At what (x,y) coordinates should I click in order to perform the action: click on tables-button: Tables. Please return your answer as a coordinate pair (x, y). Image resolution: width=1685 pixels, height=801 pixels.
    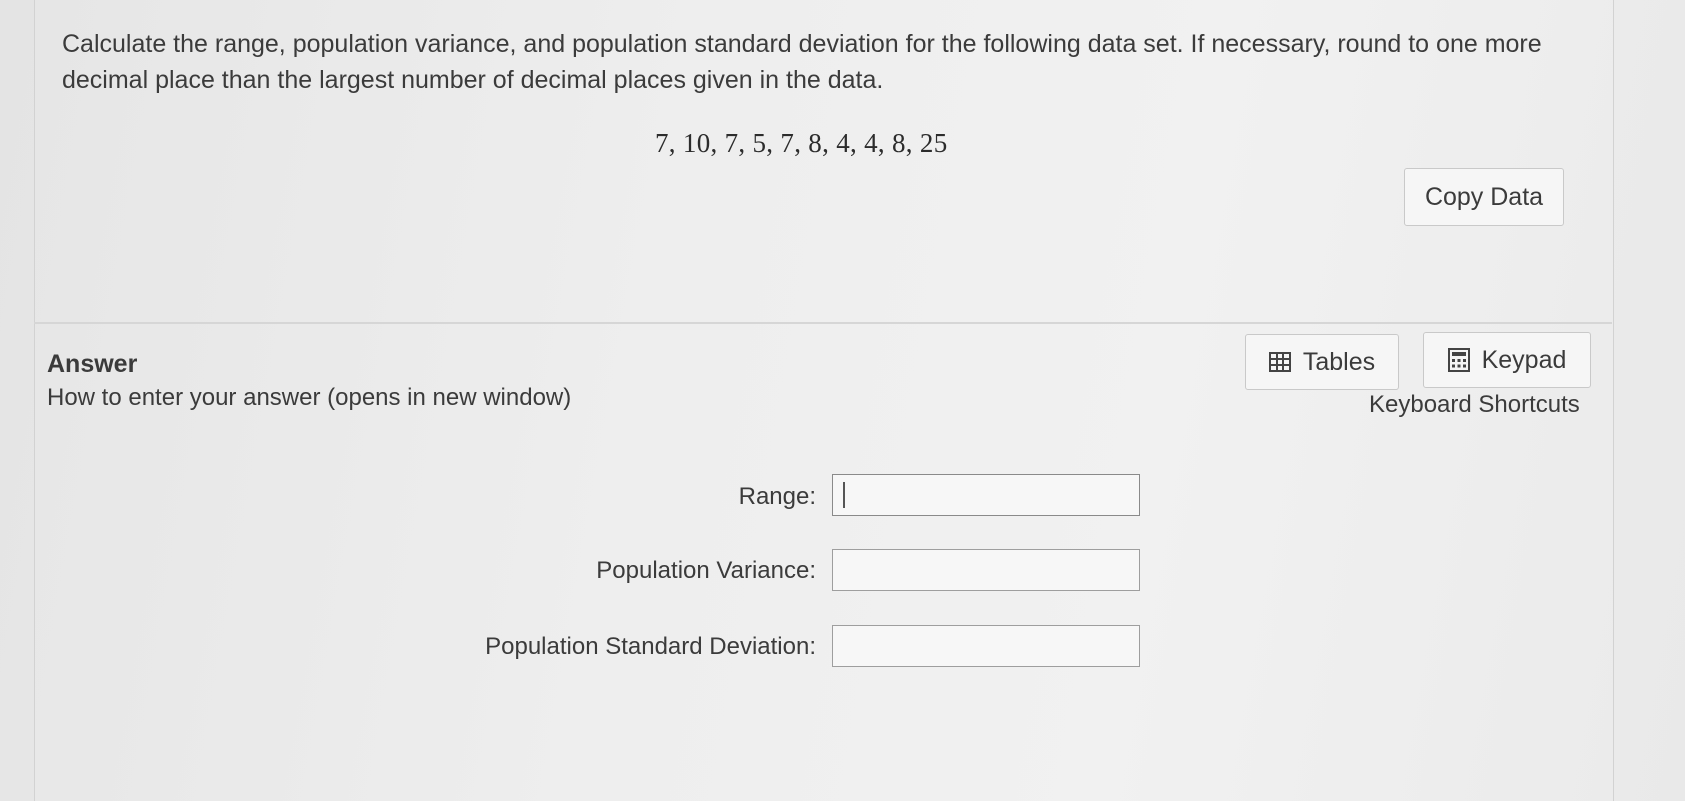
    Looking at the image, I should click on (1322, 362).